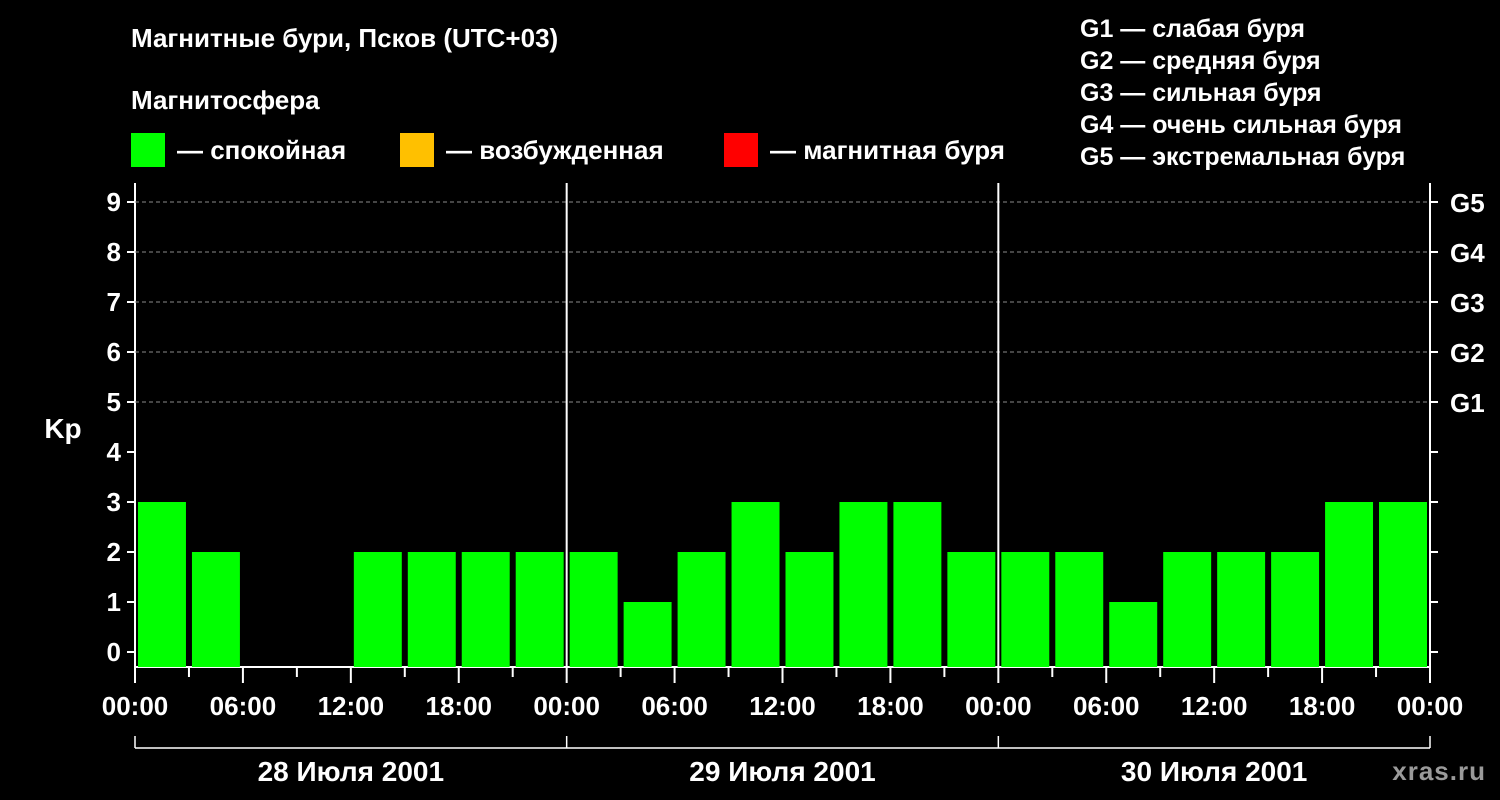  Describe the element at coordinates (114, 602) in the screenshot. I see `y-tick-label: 1` at that location.